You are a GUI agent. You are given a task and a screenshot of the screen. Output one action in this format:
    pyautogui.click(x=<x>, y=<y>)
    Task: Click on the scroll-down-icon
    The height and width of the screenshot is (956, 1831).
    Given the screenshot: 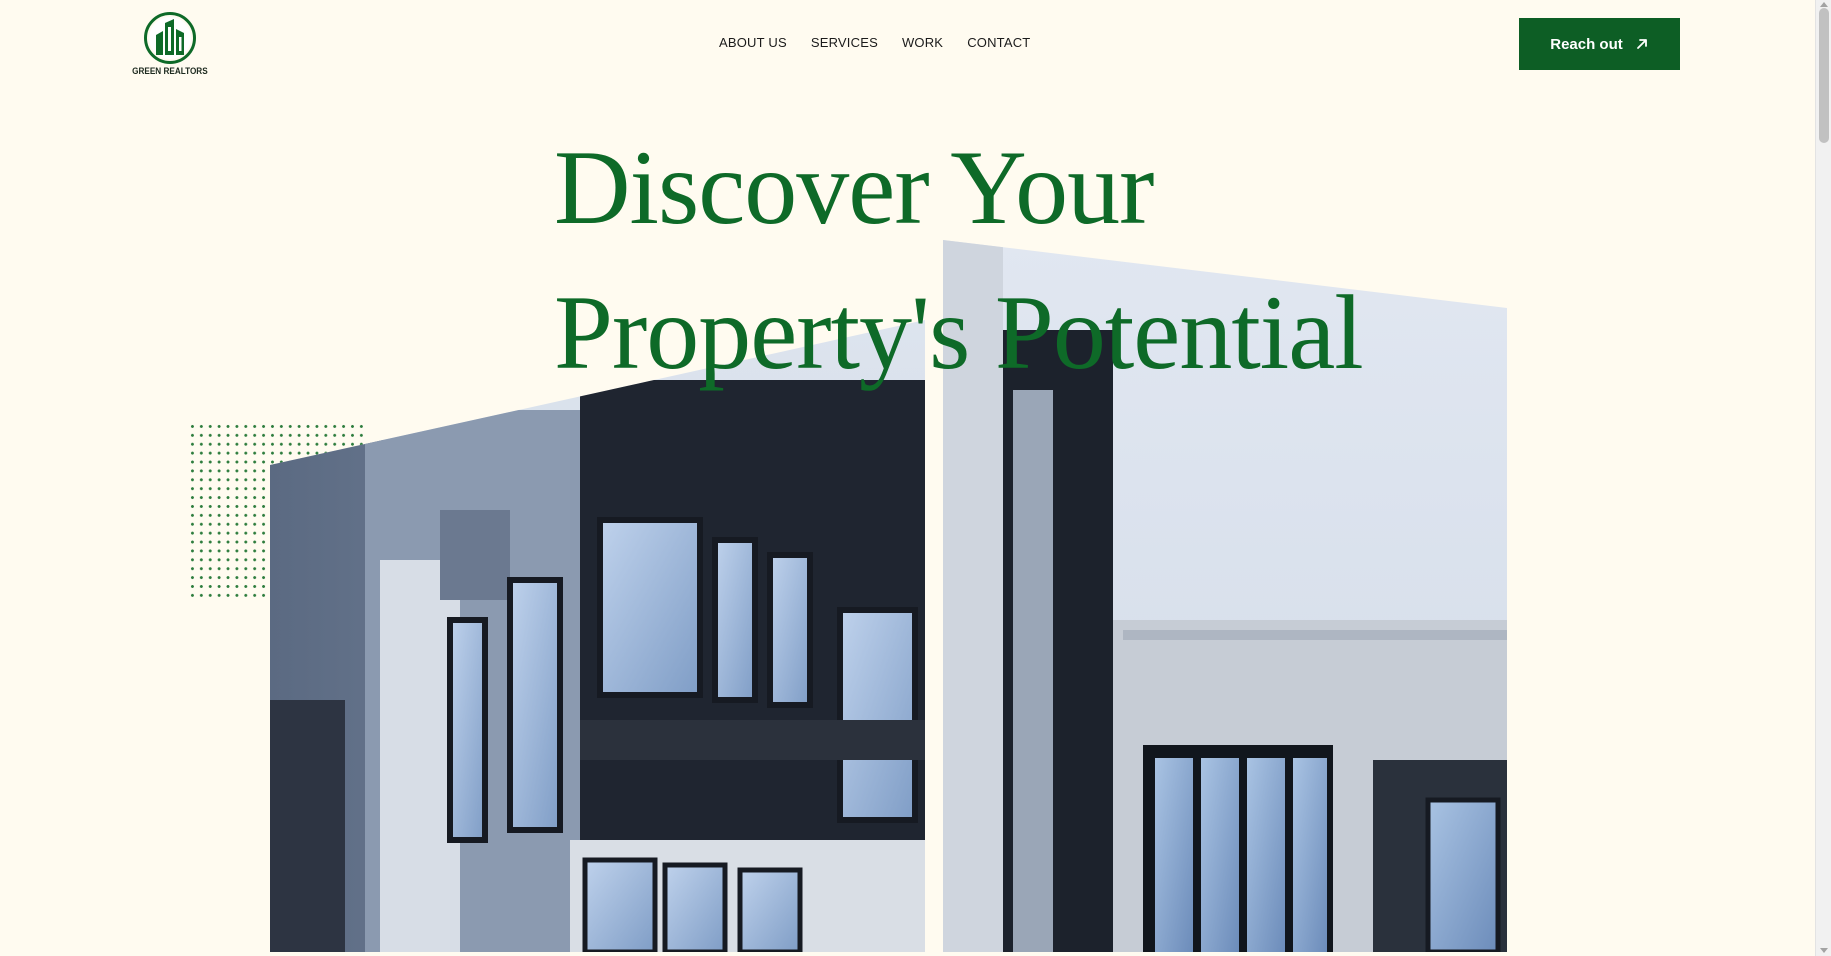 What is the action you would take?
    pyautogui.click(x=1824, y=950)
    